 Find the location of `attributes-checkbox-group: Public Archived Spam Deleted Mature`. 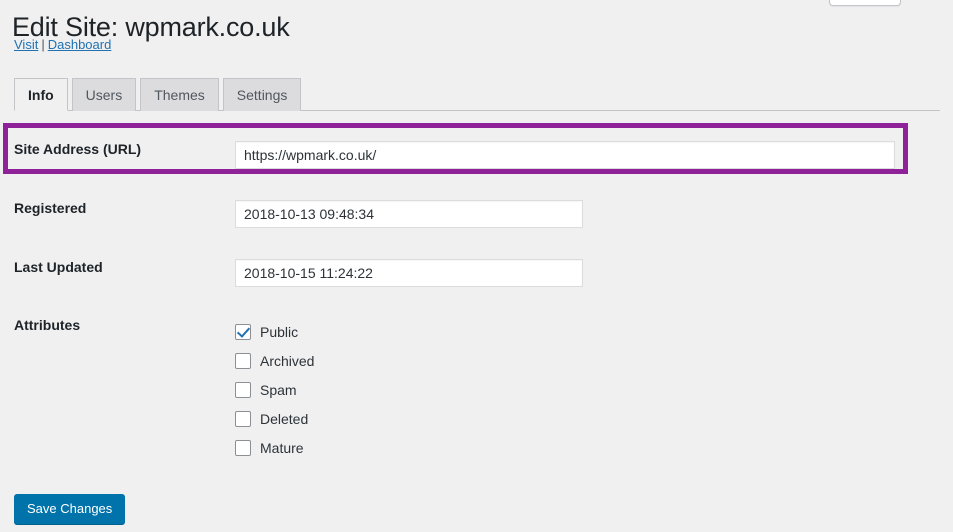

attributes-checkbox-group: Public Archived Spam Deleted Mature is located at coordinates (274, 389).